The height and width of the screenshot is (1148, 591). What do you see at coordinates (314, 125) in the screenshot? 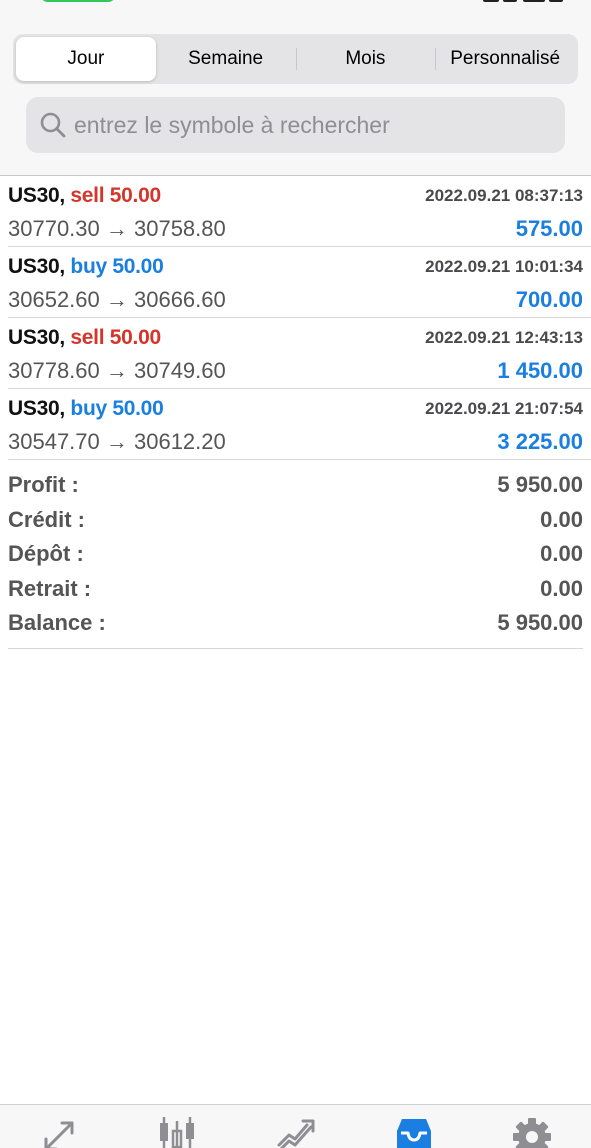
I see `search-input` at bounding box center [314, 125].